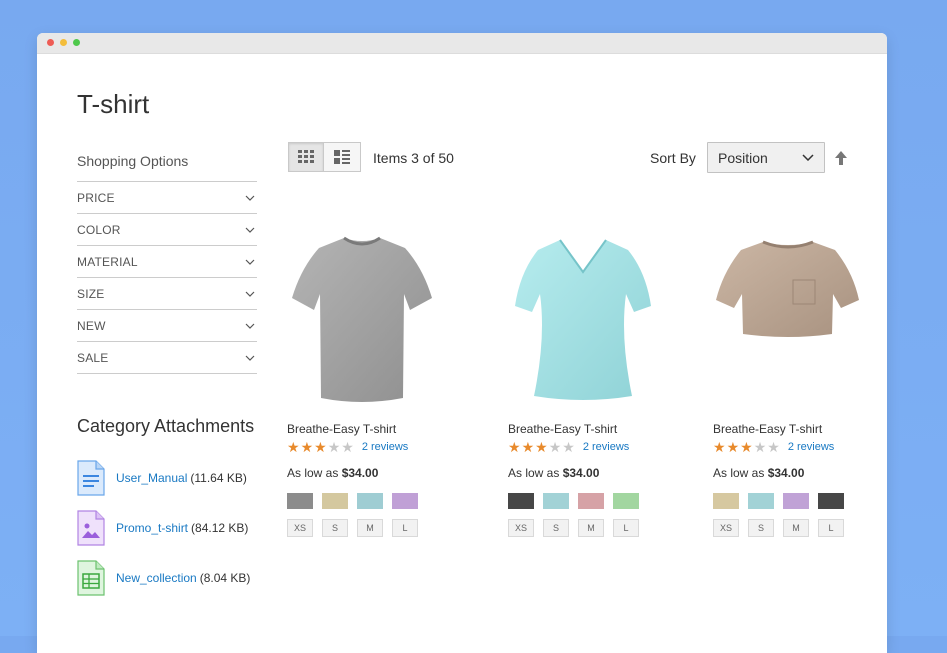 The width and height of the screenshot is (947, 653). Describe the element at coordinates (156, 578) in the screenshot. I see `attachment-link: New_collection` at that location.